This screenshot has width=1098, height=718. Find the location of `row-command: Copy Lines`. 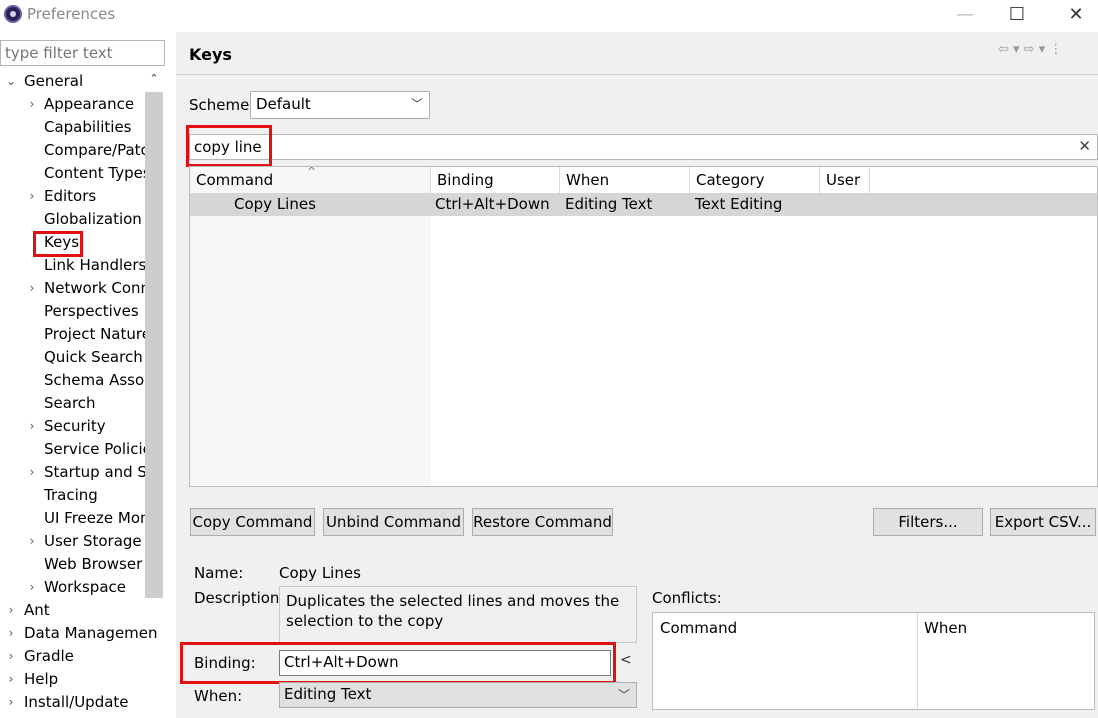

row-command: Copy Lines is located at coordinates (275, 204).